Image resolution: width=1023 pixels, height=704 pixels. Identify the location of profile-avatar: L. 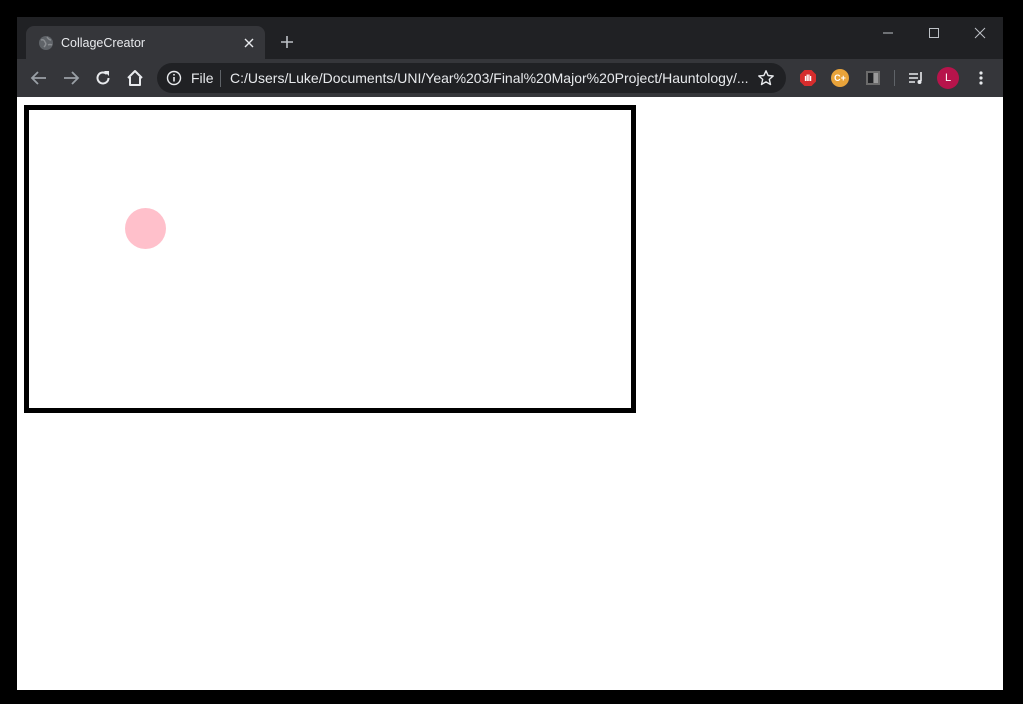
(948, 78).